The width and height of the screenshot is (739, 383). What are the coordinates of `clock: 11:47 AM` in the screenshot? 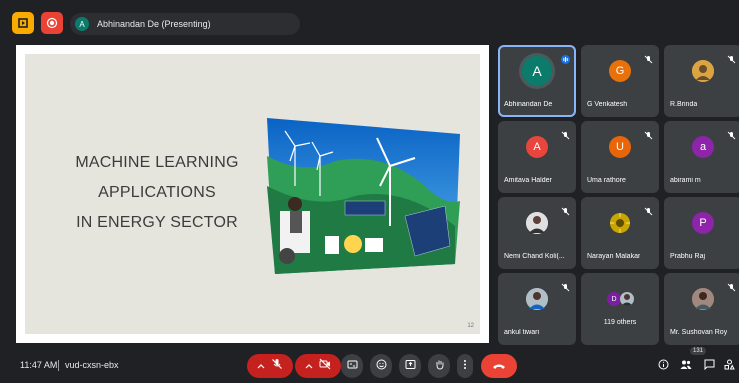 It's located at (39, 365).